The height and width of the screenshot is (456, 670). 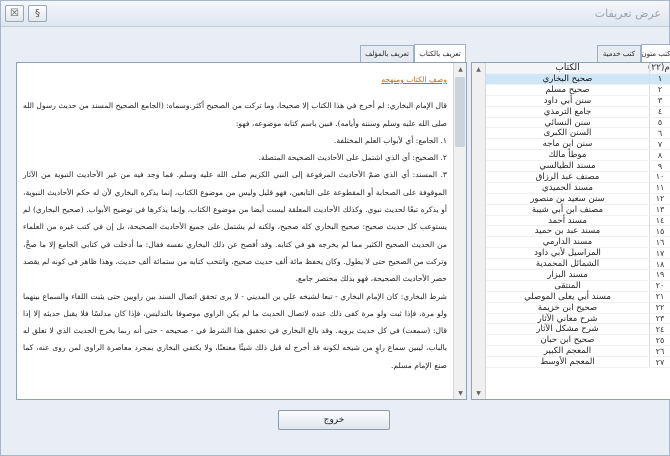 What do you see at coordinates (568, 264) in the screenshot?
I see `row-book-title: الشمائل المحمدية` at bounding box center [568, 264].